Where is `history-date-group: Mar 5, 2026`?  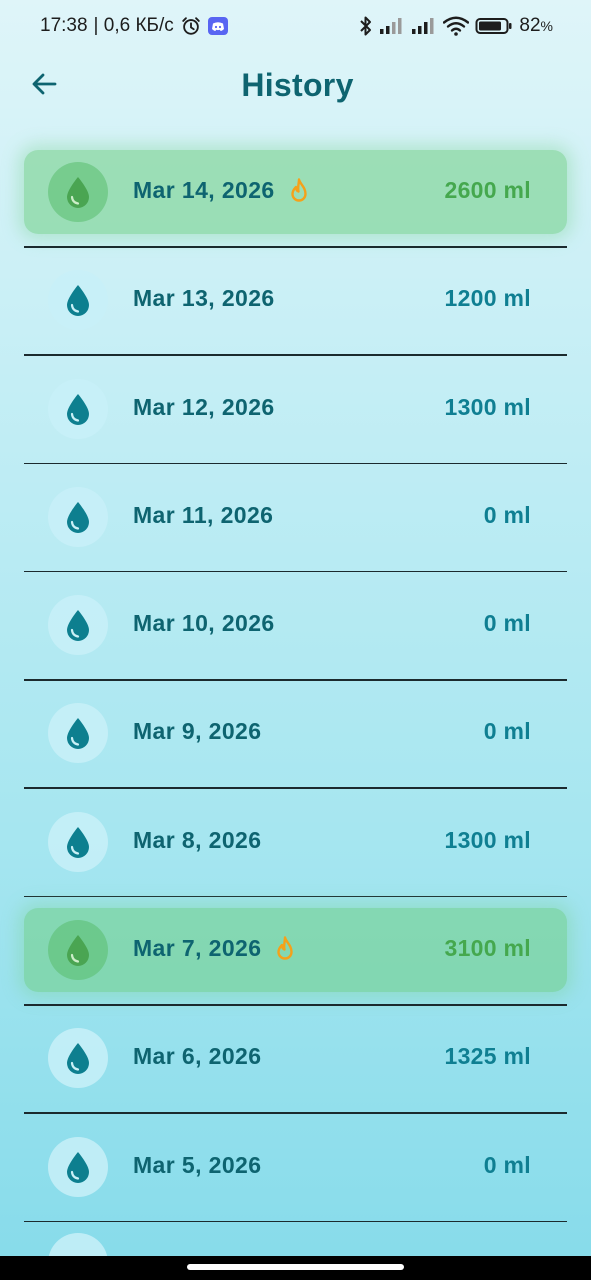
history-date-group: Mar 5, 2026 is located at coordinates (197, 1165).